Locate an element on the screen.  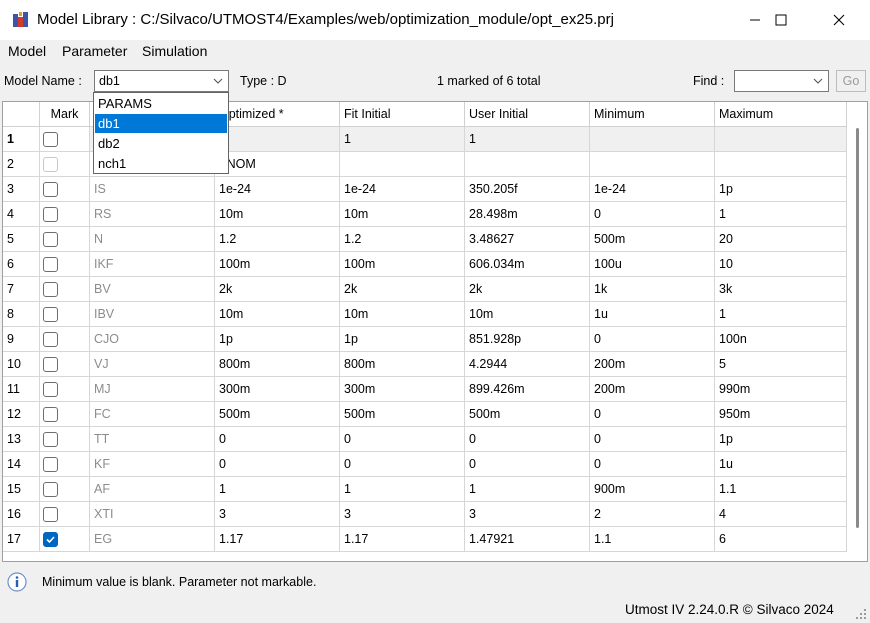
column-header-user-initial: User Initial is located at coordinates (527, 114).